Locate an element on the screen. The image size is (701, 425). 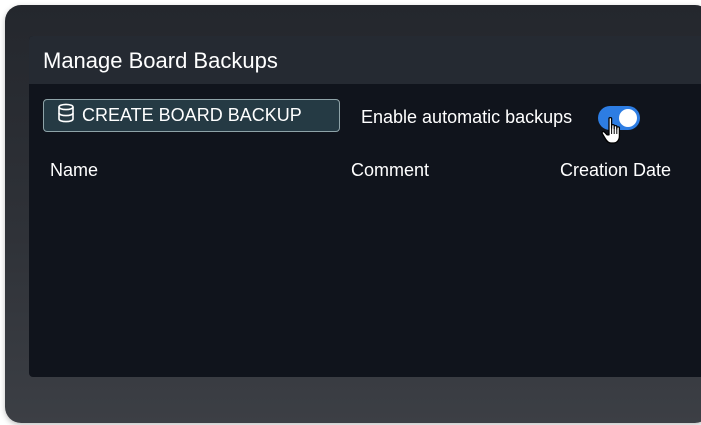
column-header-name: Name is located at coordinates (74, 170).